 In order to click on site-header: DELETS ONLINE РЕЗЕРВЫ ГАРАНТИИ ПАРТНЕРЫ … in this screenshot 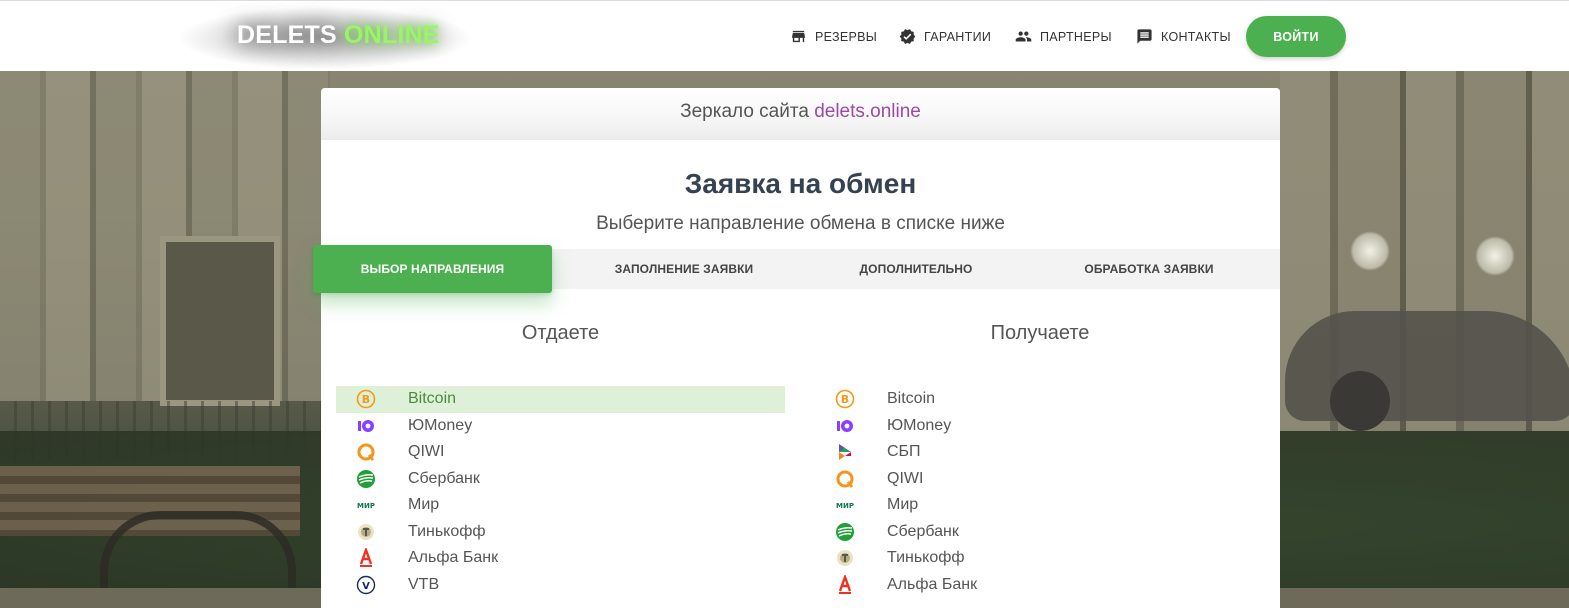, I will do `click(784, 35)`.